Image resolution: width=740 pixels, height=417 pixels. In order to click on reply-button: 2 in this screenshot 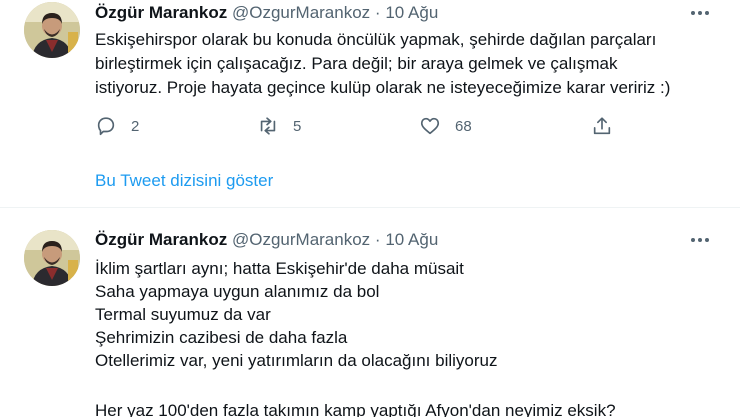, I will do `click(117, 126)`.